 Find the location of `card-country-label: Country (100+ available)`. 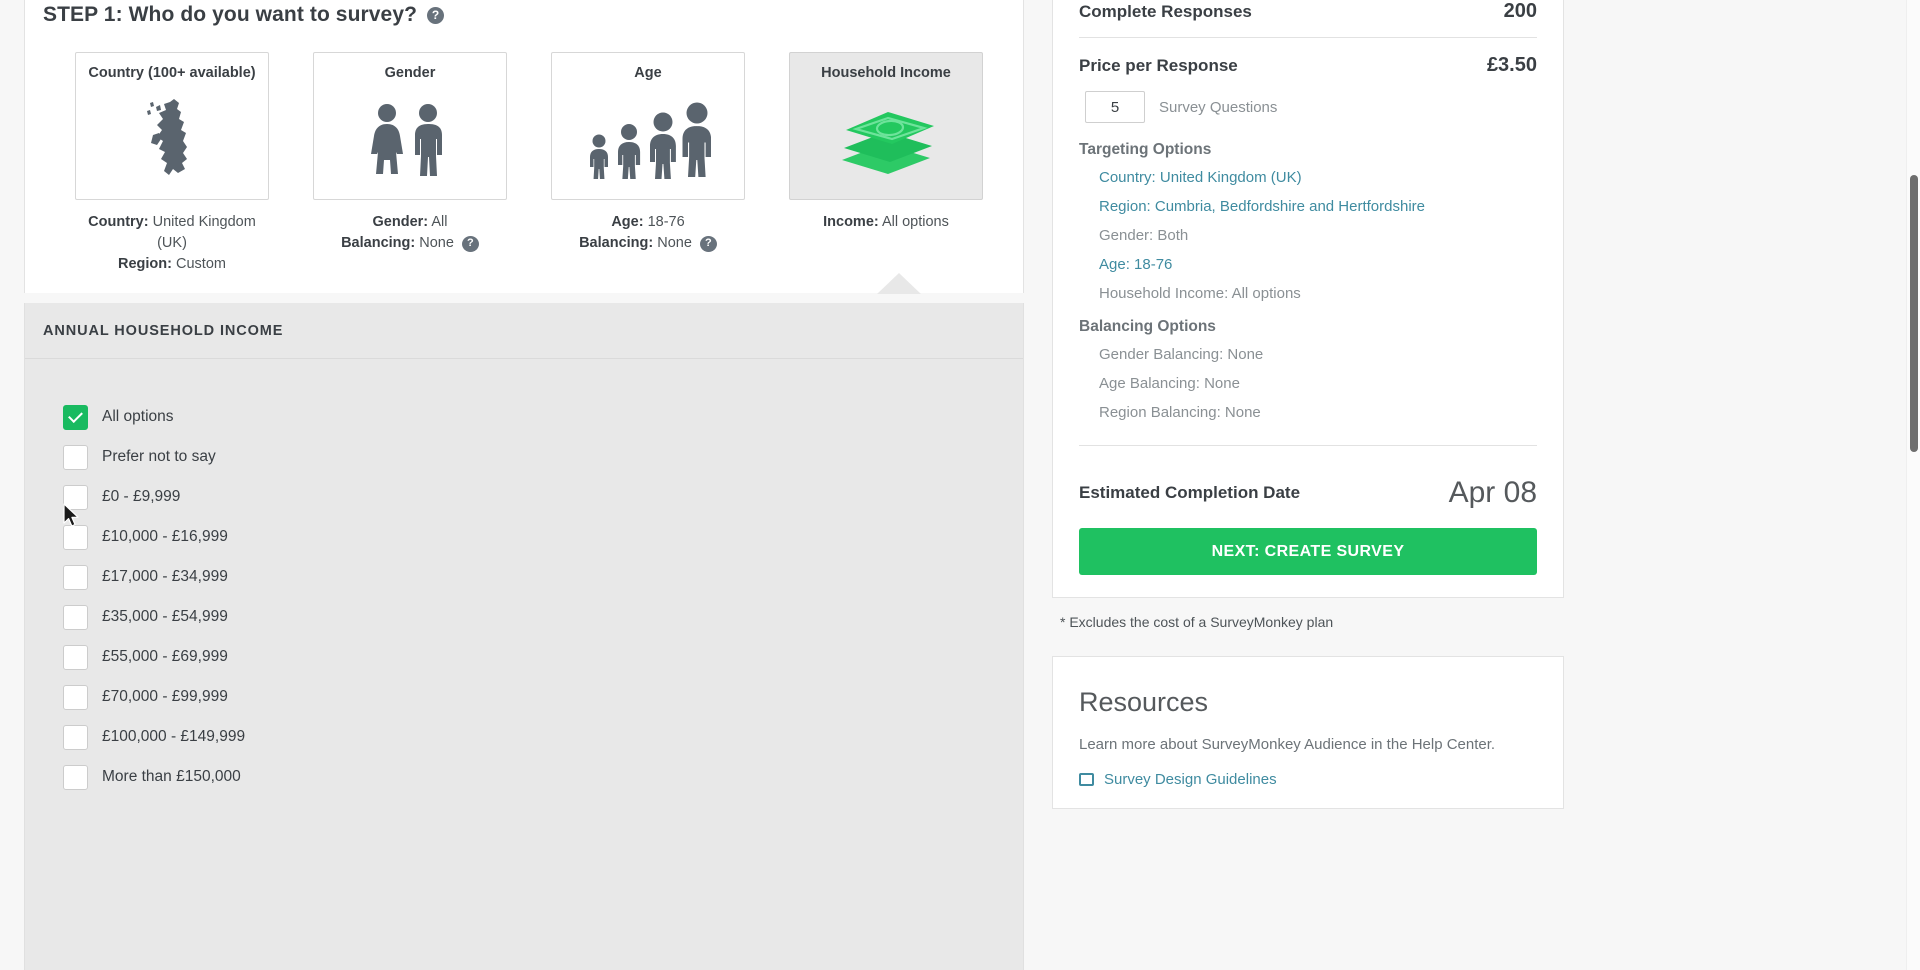

card-country-label: Country (100+ available) is located at coordinates (172, 73).